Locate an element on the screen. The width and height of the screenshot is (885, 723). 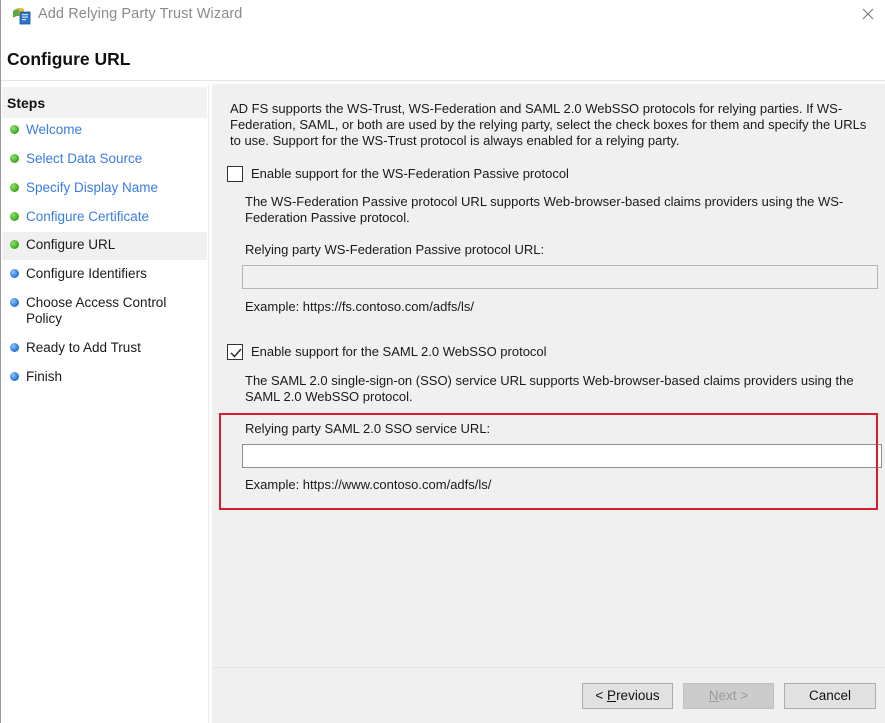
step-welcome: Welcome is located at coordinates (104, 131).